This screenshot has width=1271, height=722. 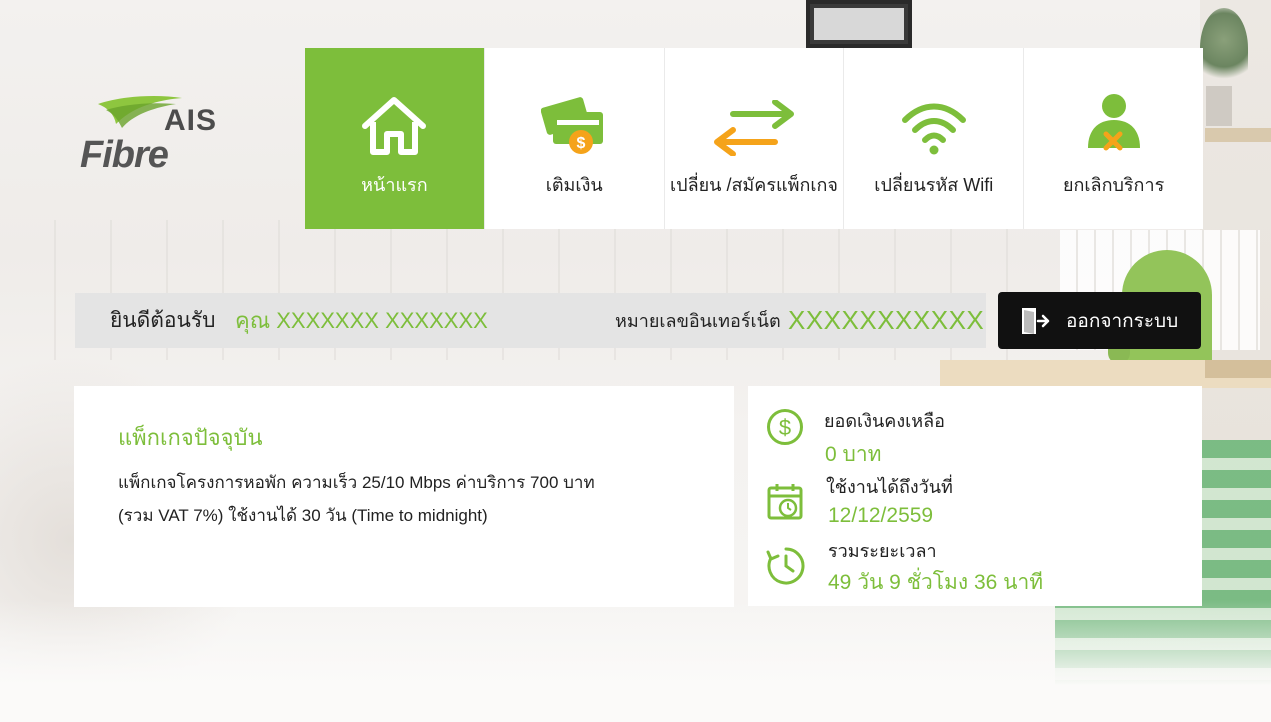 I want to click on balance-label: ยอดเงินคงเหลือ, so click(x=884, y=421).